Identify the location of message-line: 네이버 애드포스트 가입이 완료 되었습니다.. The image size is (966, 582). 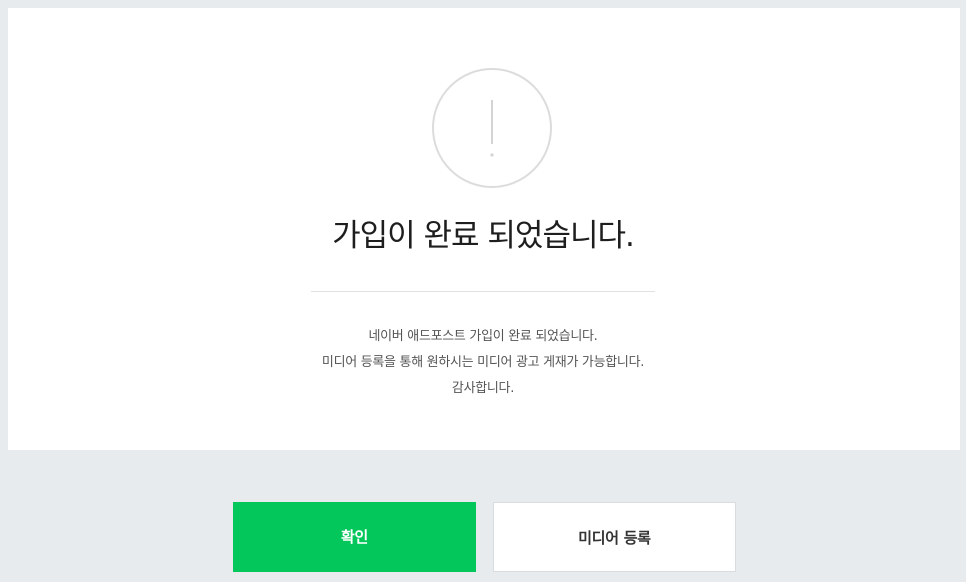
(483, 336).